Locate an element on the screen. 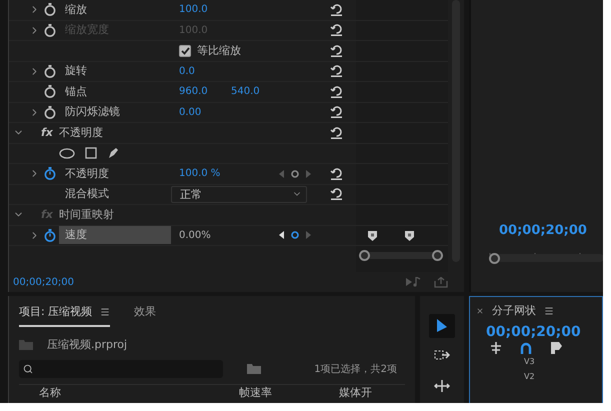  checkbox is located at coordinates (185, 50).